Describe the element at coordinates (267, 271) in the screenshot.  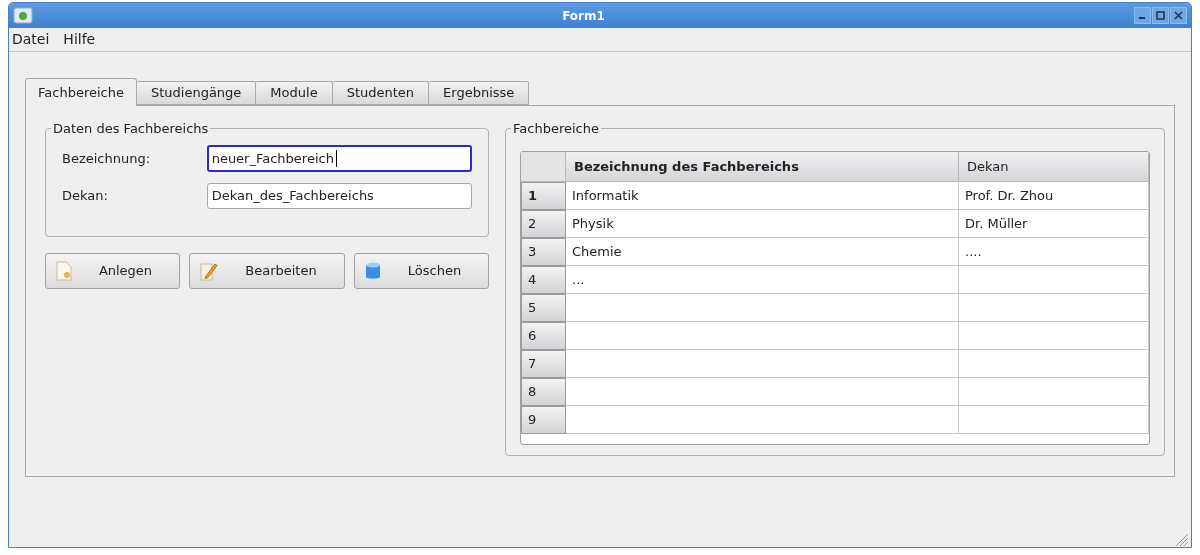
I see `action-button: Bearbeiten` at that location.